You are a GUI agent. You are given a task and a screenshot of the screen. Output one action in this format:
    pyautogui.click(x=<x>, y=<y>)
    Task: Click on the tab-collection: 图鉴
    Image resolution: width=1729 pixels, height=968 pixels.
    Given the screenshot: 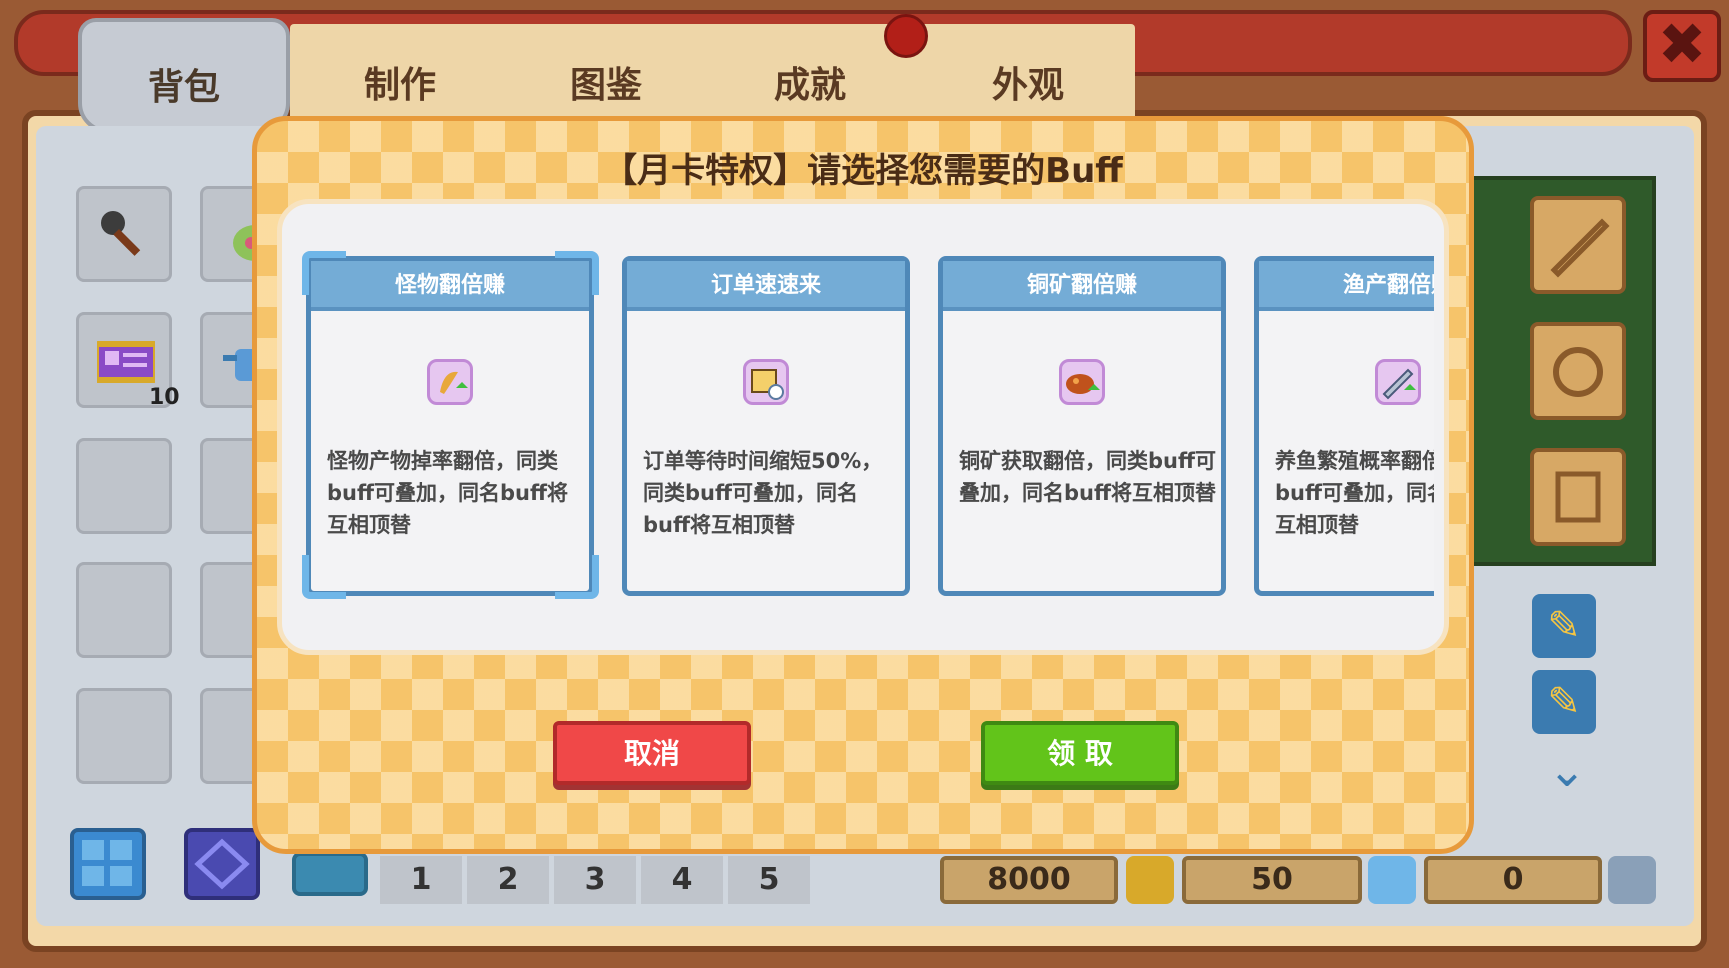 What is the action you would take?
    pyautogui.click(x=606, y=82)
    